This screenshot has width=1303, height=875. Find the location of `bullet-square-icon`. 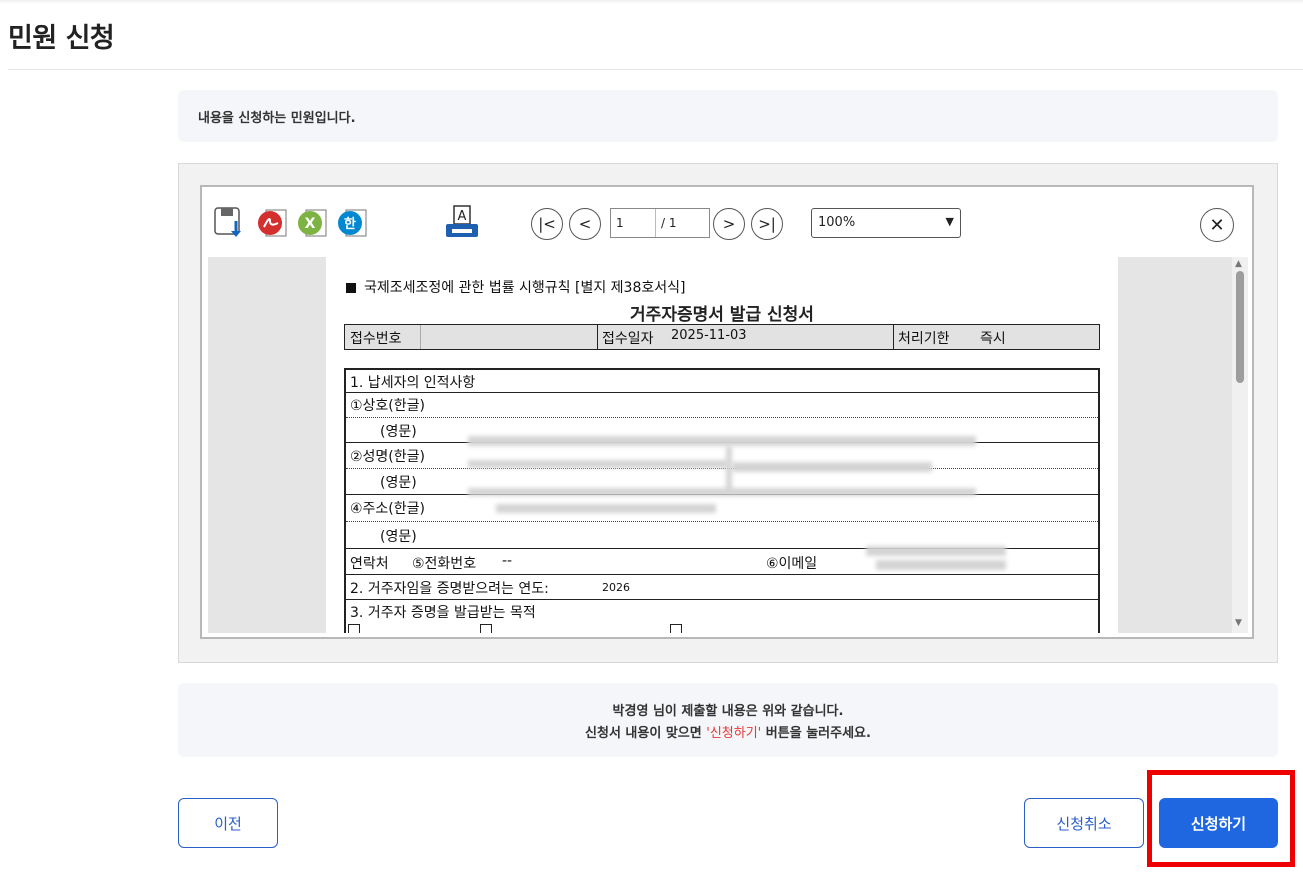

bullet-square-icon is located at coordinates (351, 288).